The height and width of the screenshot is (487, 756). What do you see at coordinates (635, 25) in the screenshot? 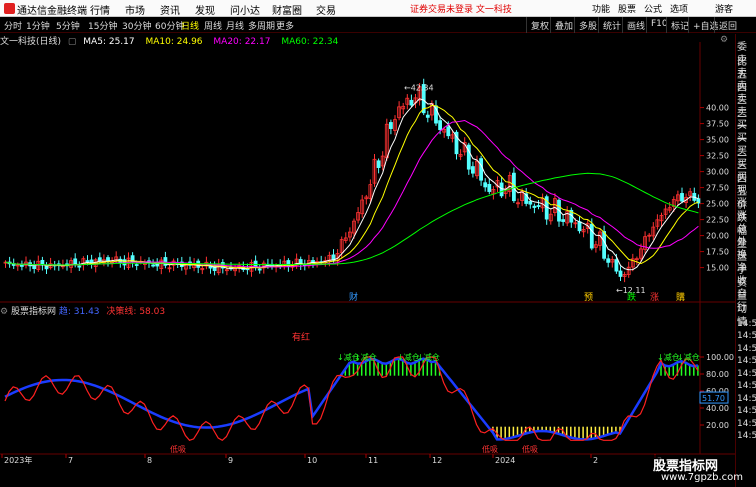
I see `btn-draw: 画线` at bounding box center [635, 25].